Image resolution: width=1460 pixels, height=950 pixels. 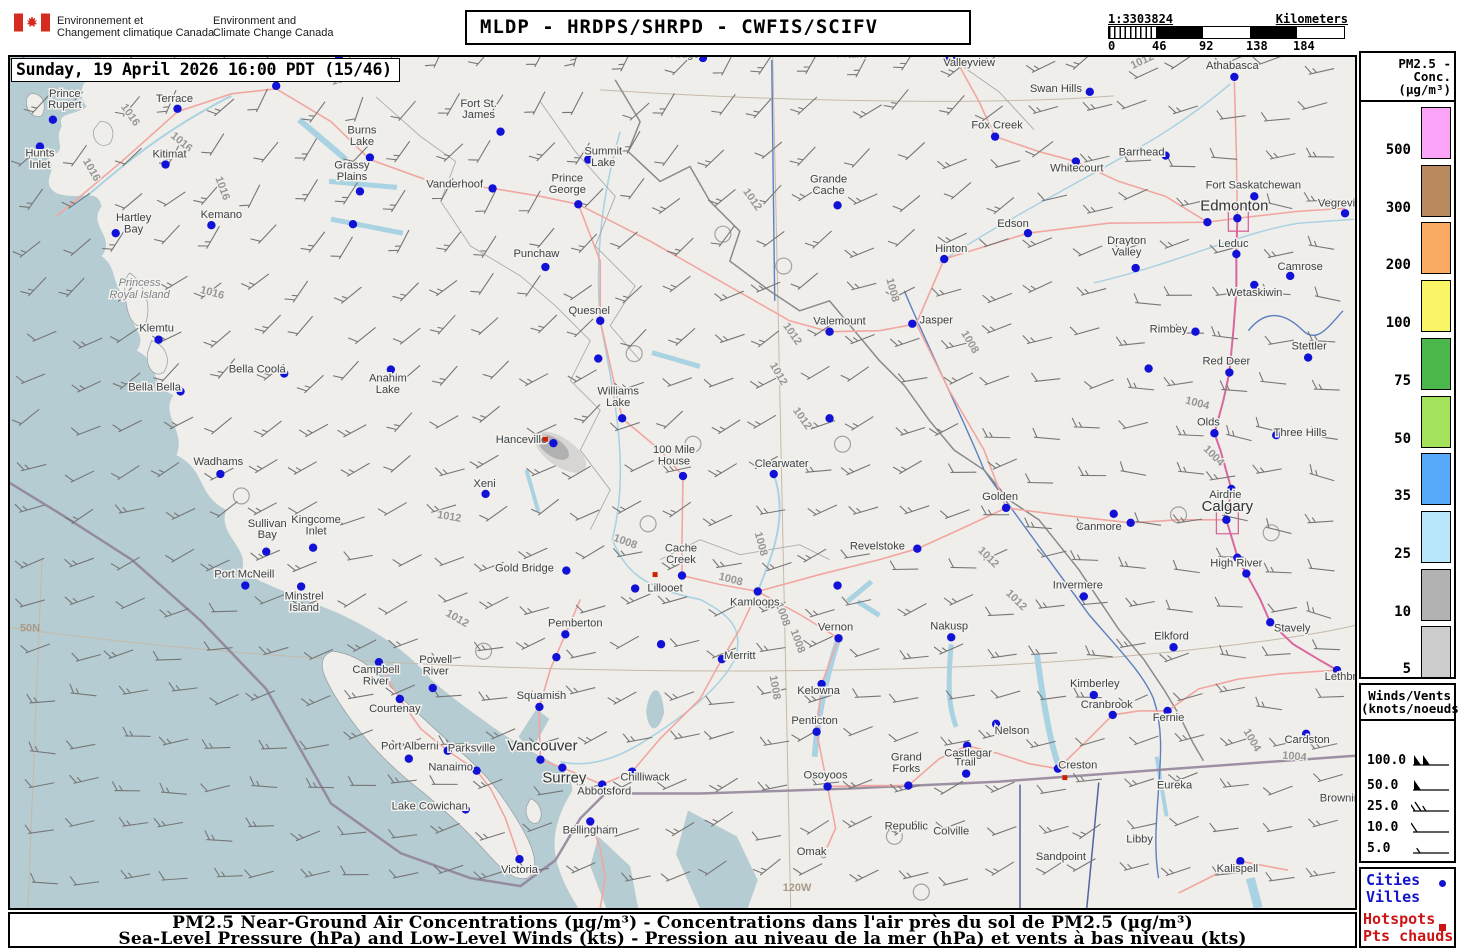 I want to click on dept-name-english: Environment and Climate Change Canada, so click(x=273, y=27).